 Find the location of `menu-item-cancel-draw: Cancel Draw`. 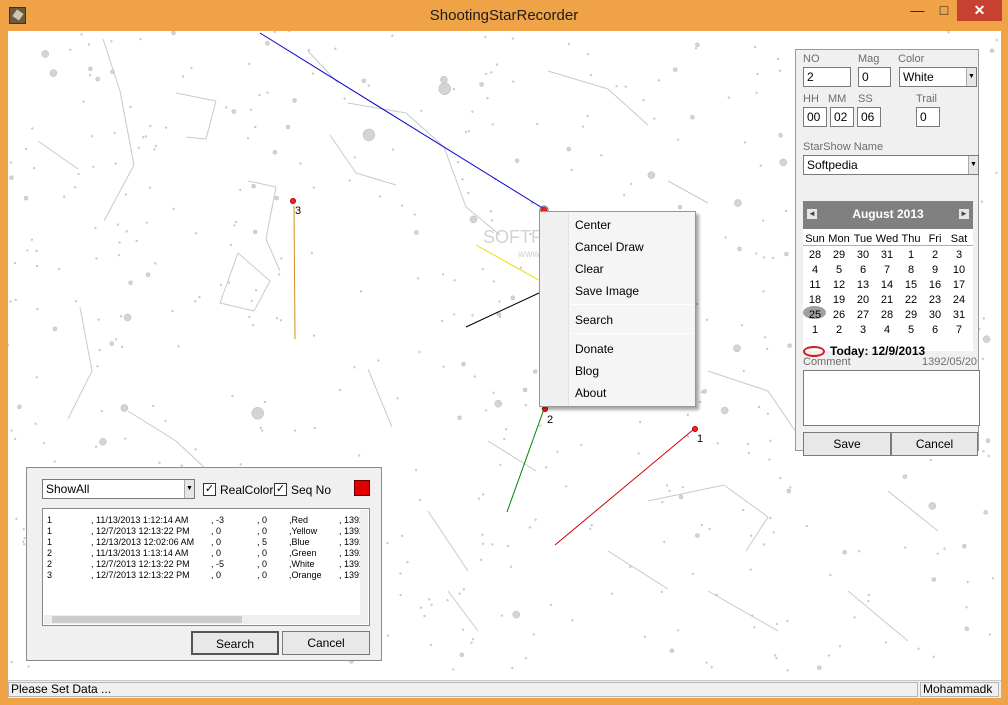

menu-item-cancel-draw: Cancel Draw is located at coordinates (609, 247).